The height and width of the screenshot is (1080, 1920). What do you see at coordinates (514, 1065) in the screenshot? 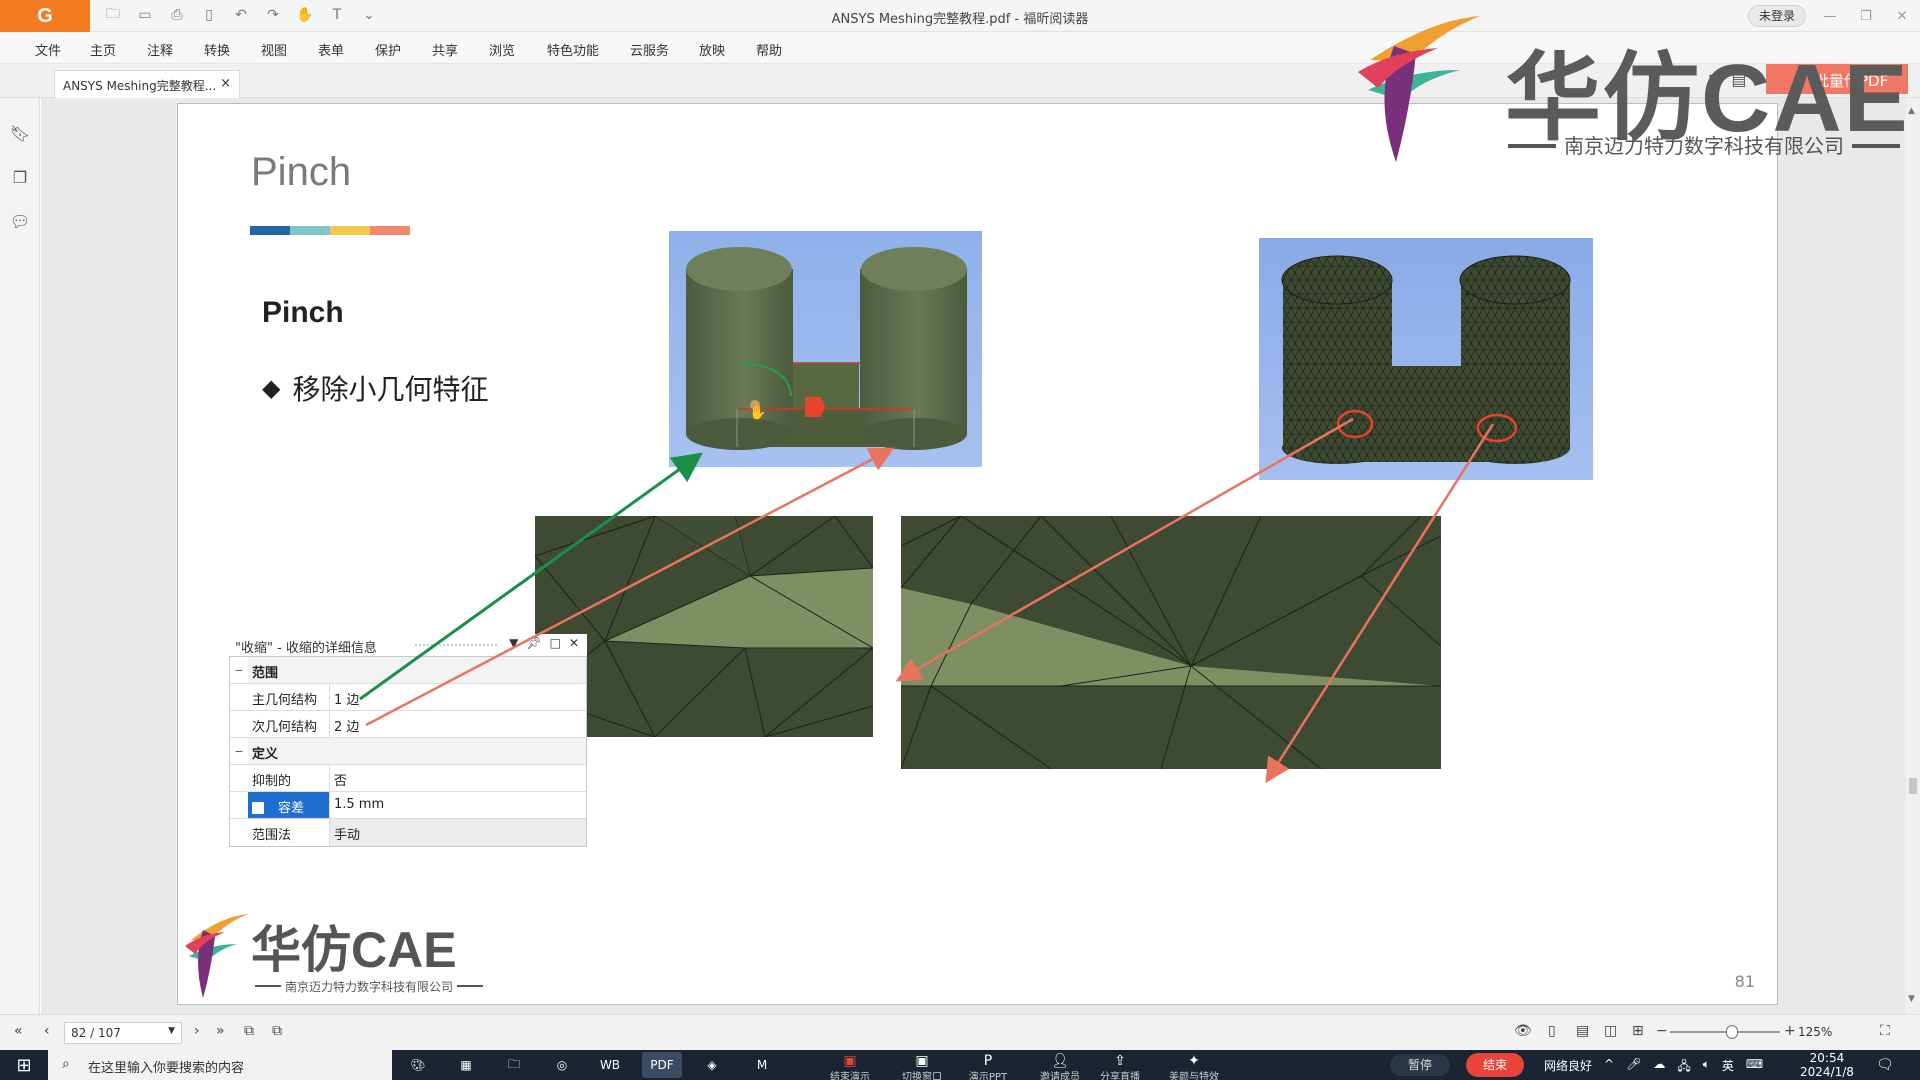
I see `taskbar-app-explorer: 🗀` at bounding box center [514, 1065].